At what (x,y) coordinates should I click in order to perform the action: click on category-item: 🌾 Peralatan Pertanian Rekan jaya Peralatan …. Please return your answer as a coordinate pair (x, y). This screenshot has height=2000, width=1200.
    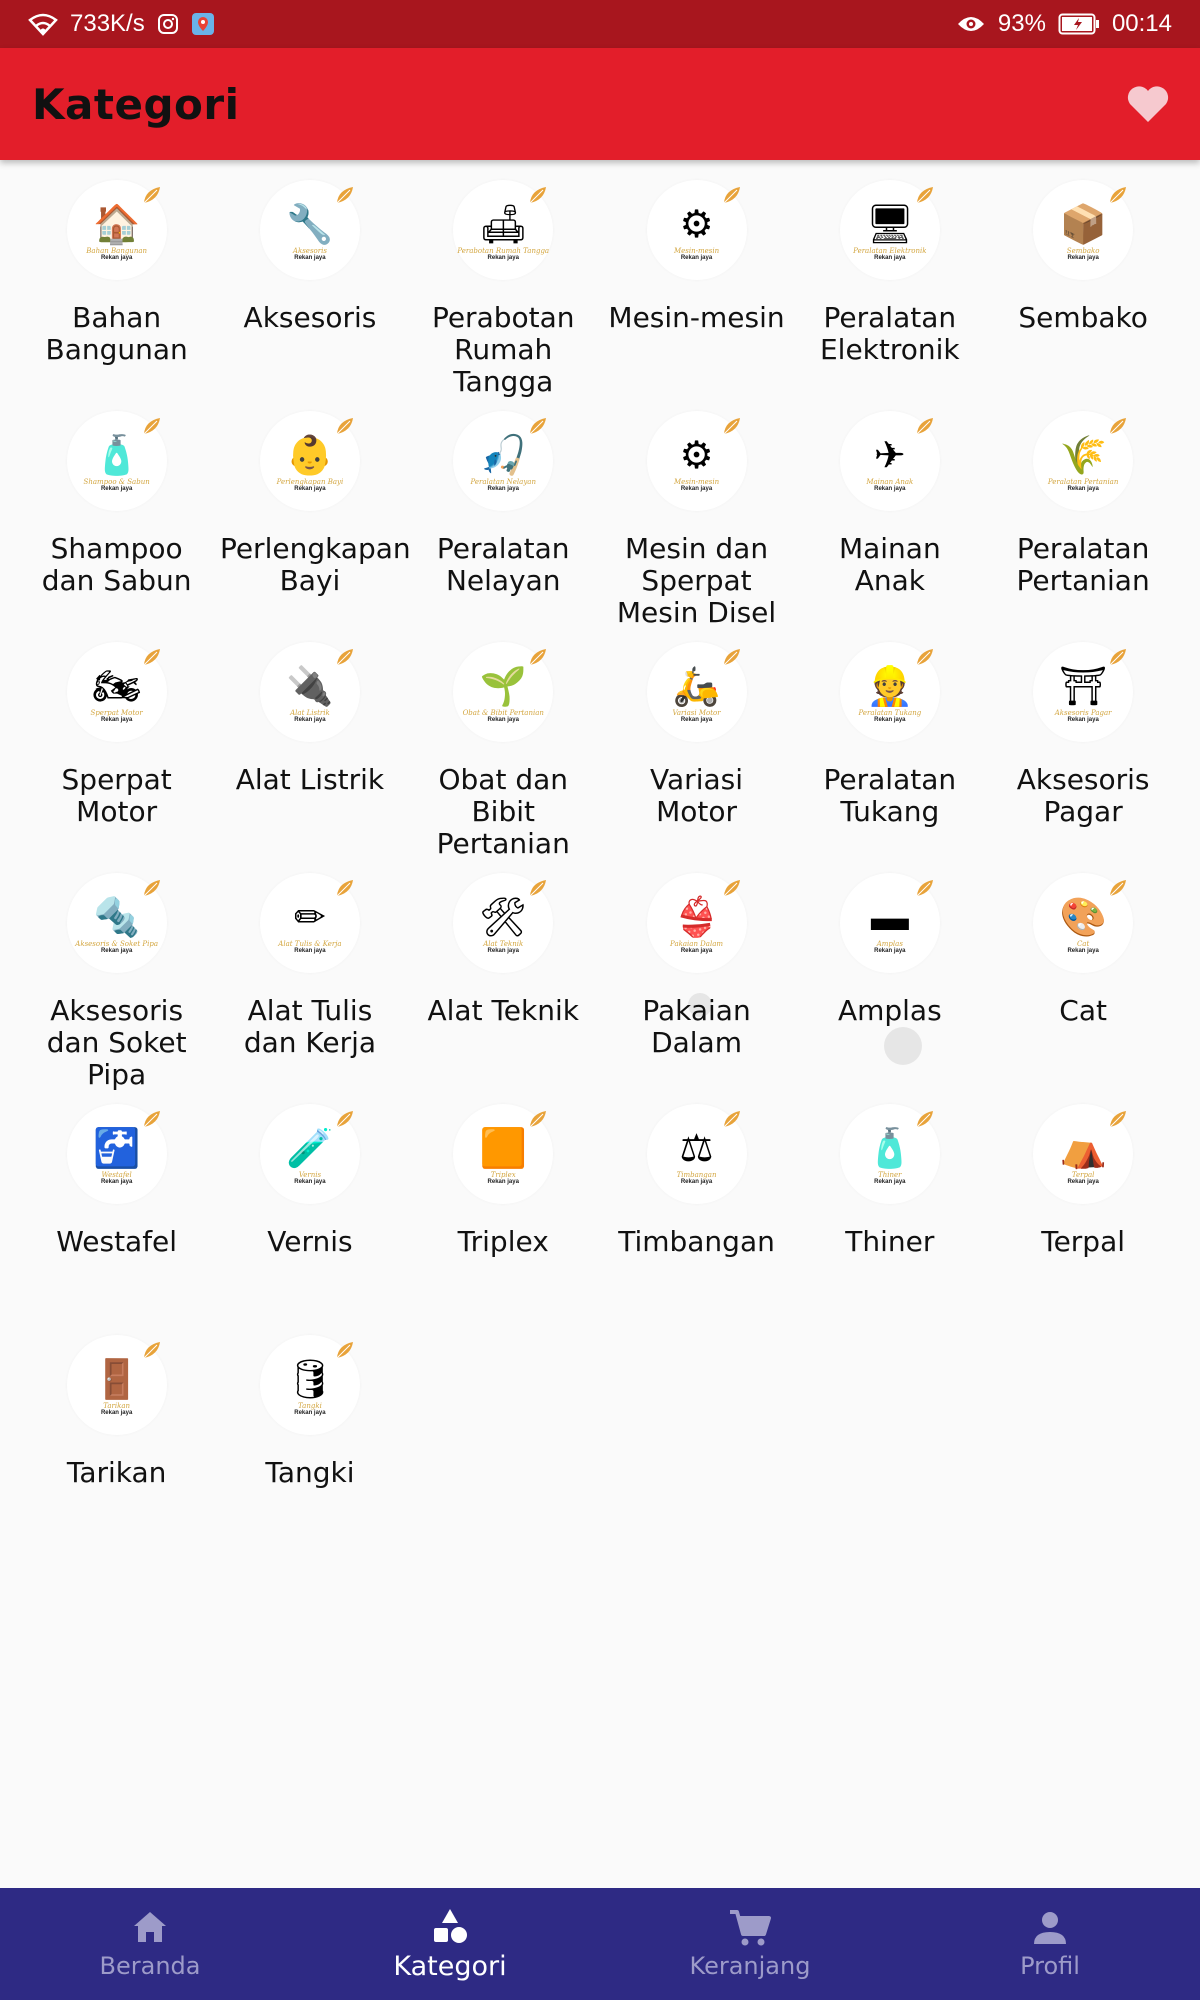
    Looking at the image, I should click on (1082, 526).